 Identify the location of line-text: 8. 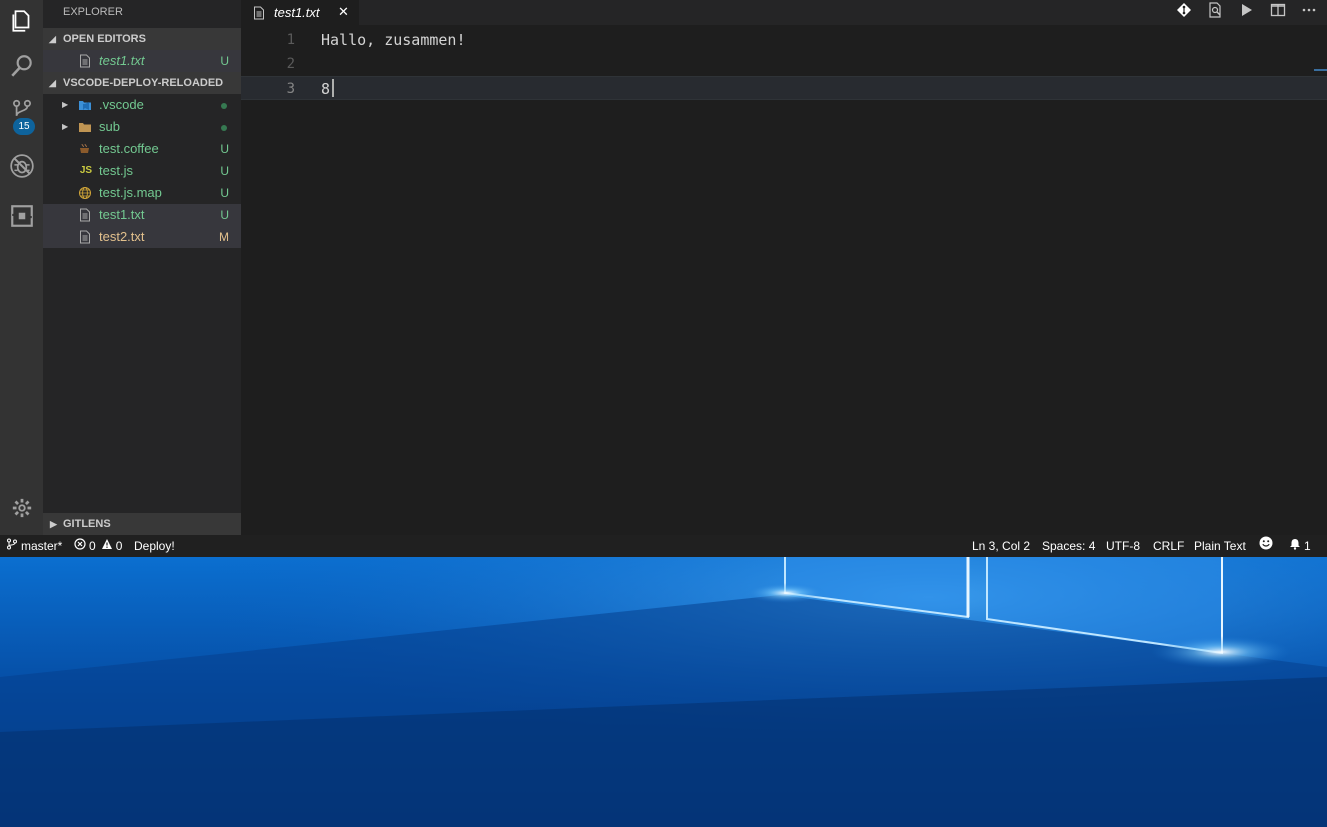
(326, 89).